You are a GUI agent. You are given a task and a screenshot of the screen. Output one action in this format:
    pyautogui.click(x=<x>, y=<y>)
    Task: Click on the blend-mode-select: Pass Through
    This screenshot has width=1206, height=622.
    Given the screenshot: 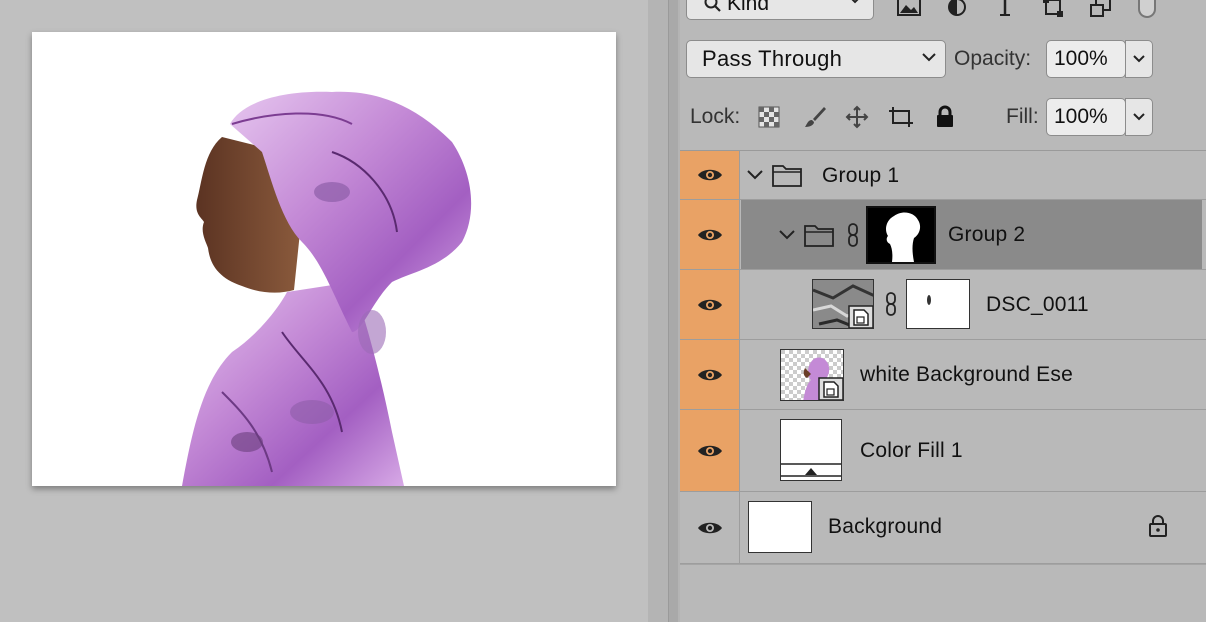 What is the action you would take?
    pyautogui.click(x=816, y=59)
    